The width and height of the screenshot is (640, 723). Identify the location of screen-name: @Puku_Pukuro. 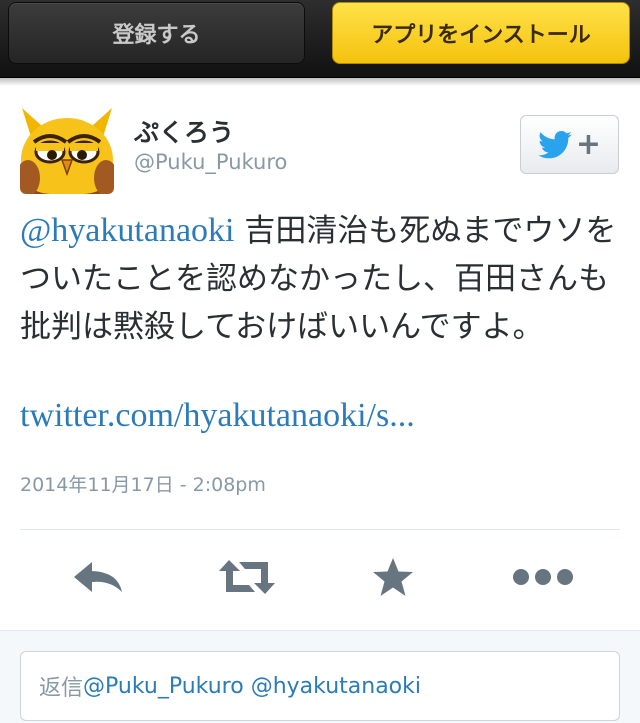
(210, 162).